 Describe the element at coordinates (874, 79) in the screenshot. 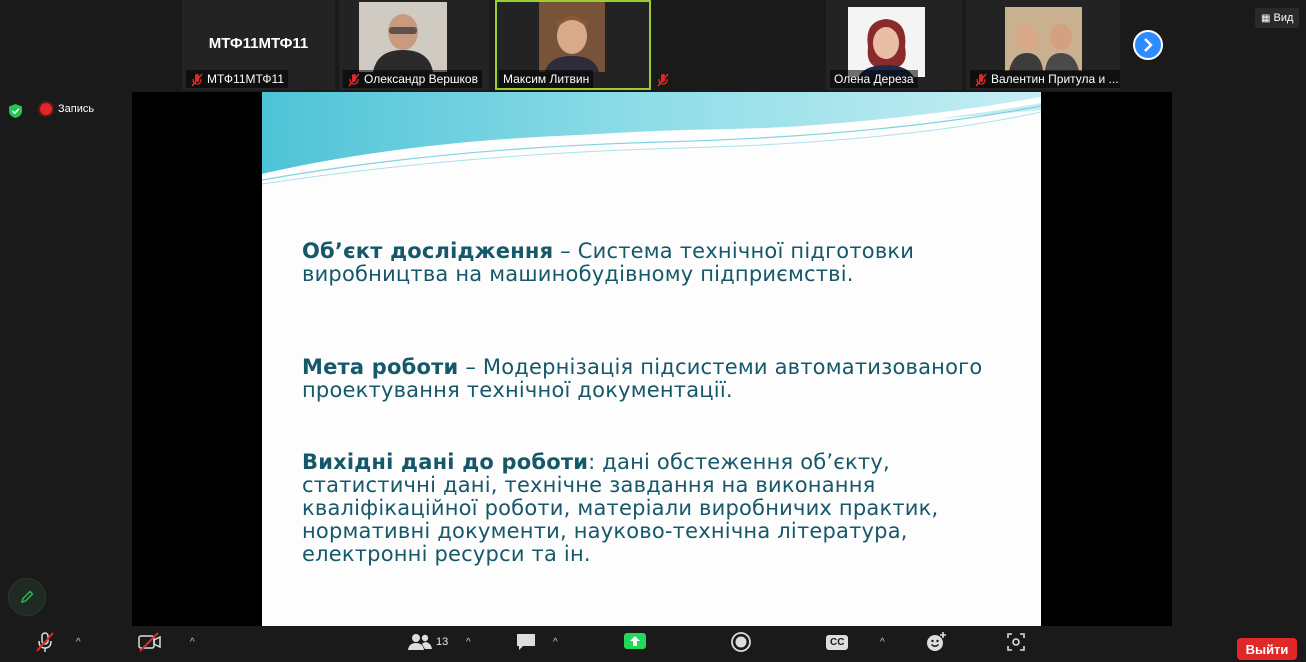

I see `participant-label: Олена Дереза` at that location.